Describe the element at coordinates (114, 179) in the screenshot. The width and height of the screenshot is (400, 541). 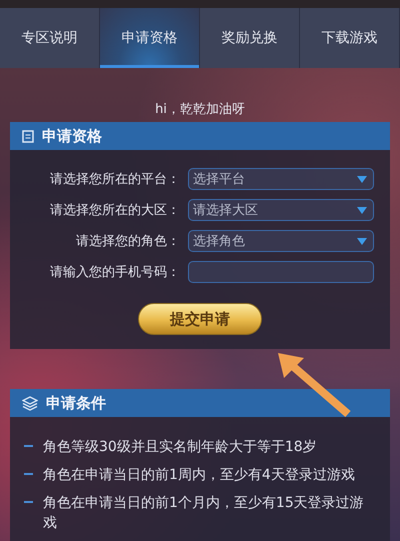
I see `field-label: 请选择您所在的平台：` at that location.